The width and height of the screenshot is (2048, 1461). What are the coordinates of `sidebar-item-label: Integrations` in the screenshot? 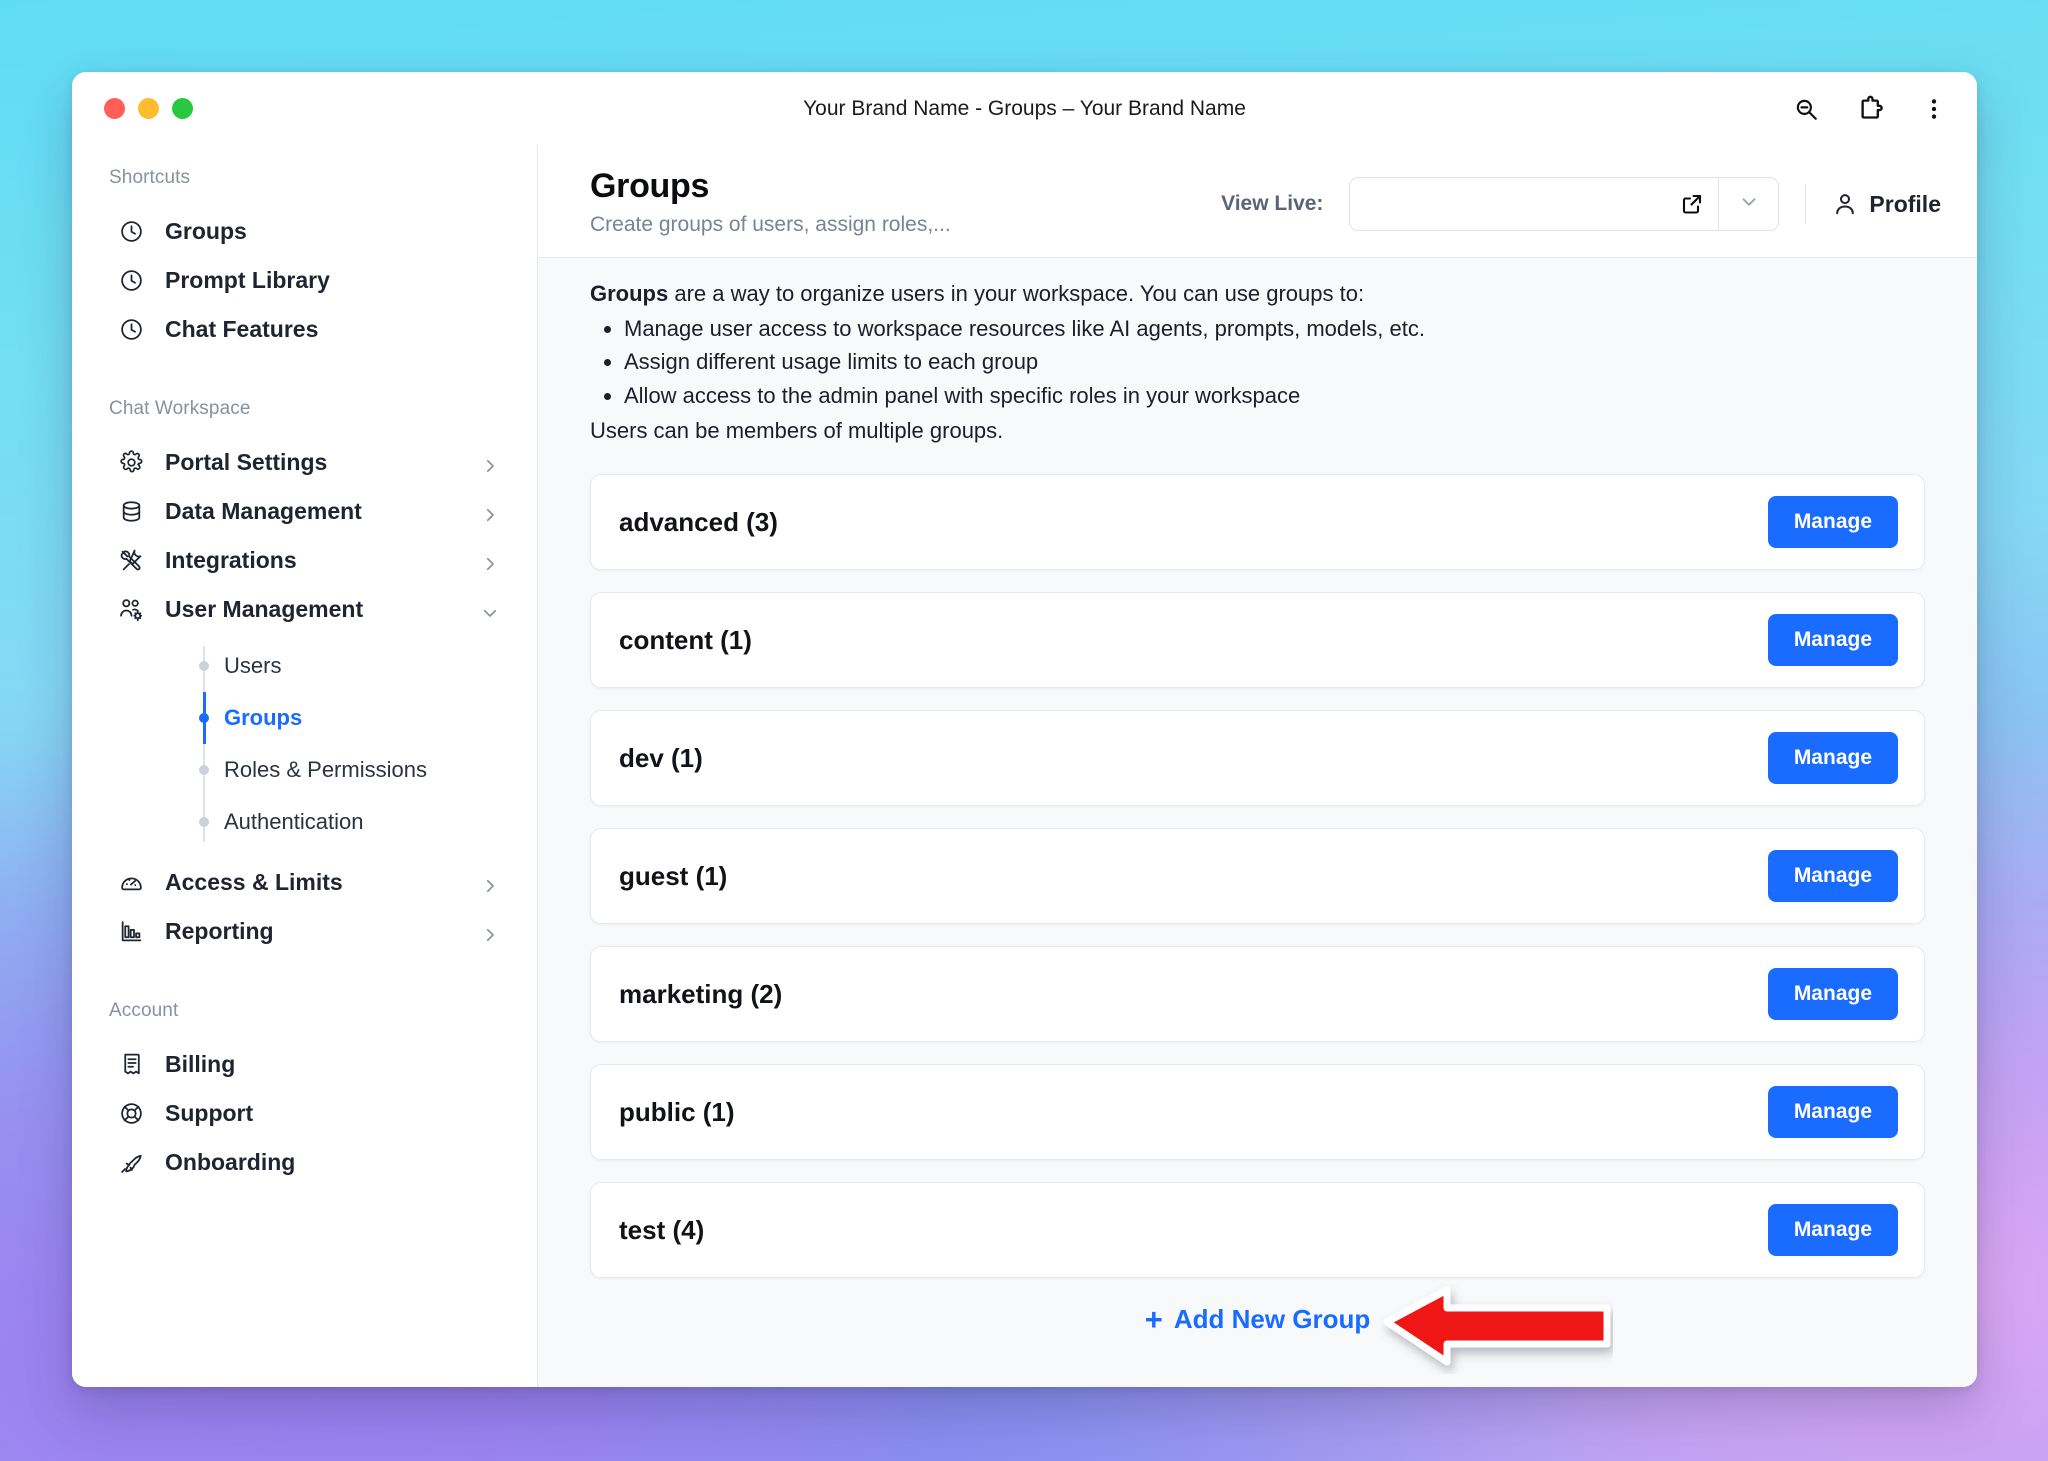 It's located at (231, 560).